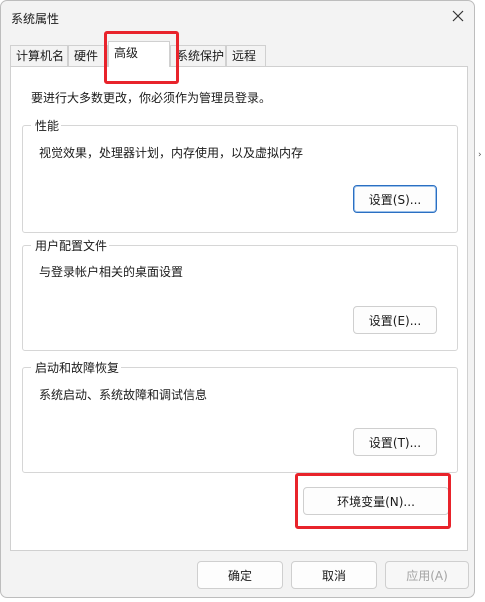 The image size is (485, 602). What do you see at coordinates (123, 395) in the screenshot?
I see `startup-recovery-description: 系统启动、系统故障和调试信息` at bounding box center [123, 395].